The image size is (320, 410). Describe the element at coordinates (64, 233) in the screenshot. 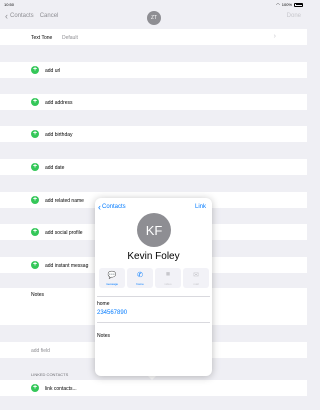

I see `add-social-profile-label: add social profile` at that location.